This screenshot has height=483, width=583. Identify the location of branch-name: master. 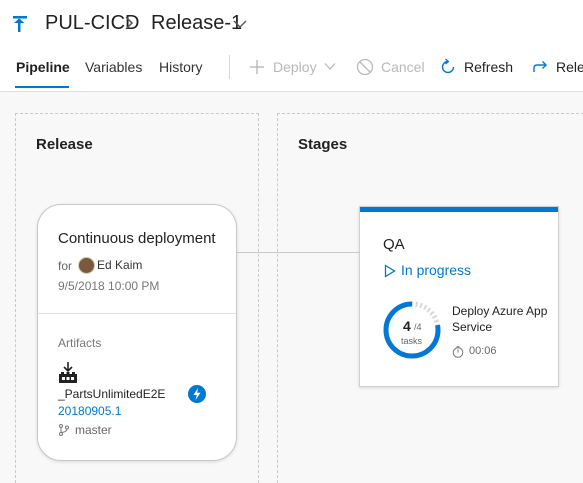
(93, 430).